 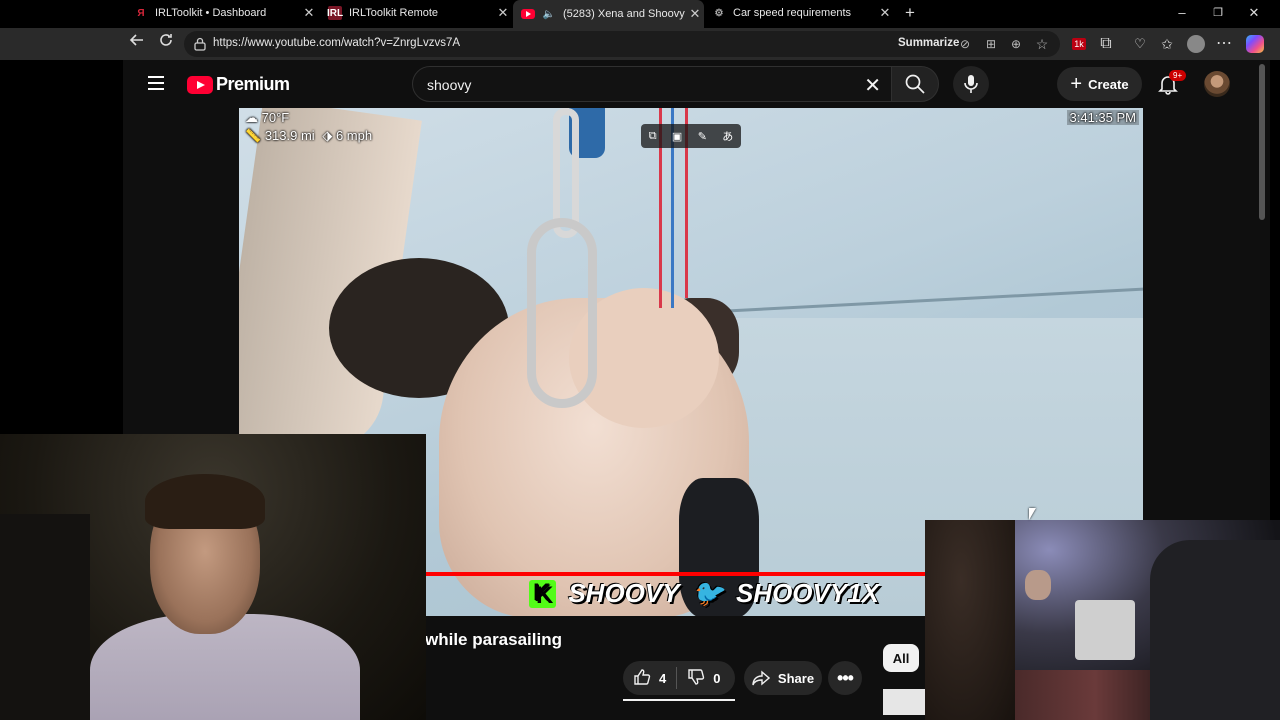 I want to click on translate-icon: あ, so click(x=727, y=136).